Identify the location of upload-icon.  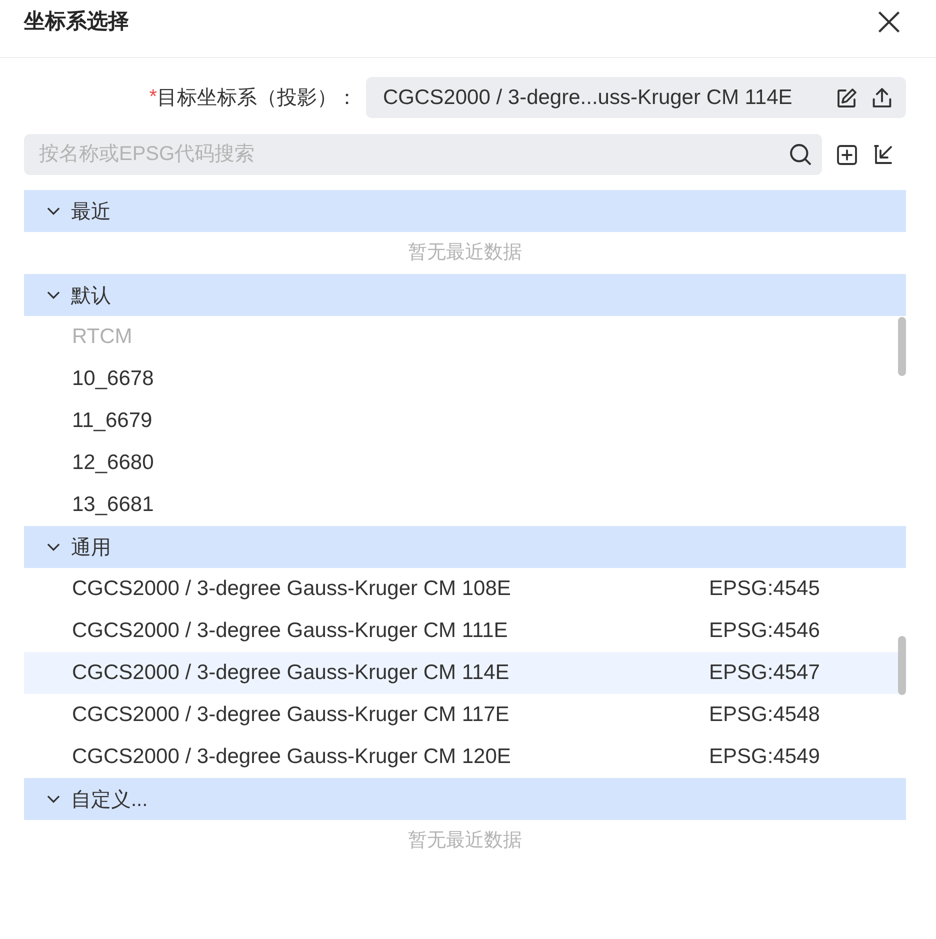
(882, 98).